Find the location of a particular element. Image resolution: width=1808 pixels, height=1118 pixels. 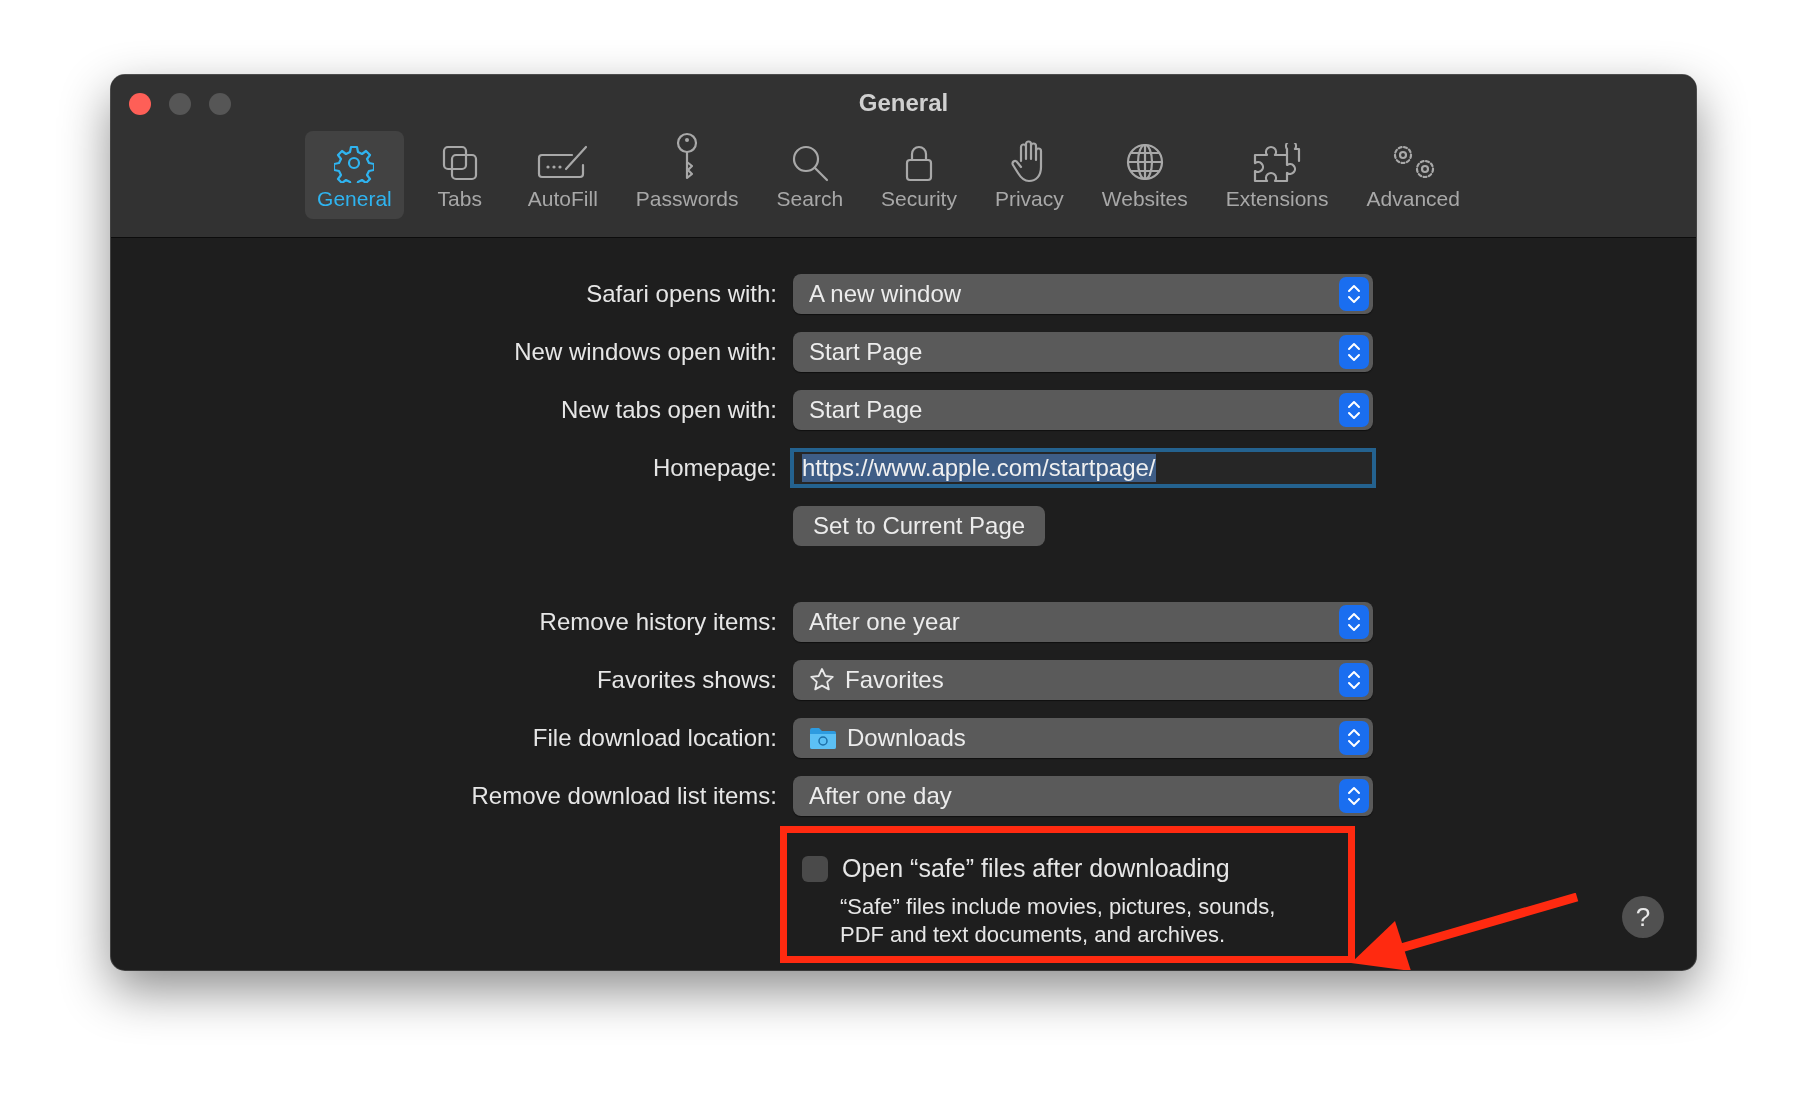

setting-label: Safari opens with: is located at coordinates (681, 293).